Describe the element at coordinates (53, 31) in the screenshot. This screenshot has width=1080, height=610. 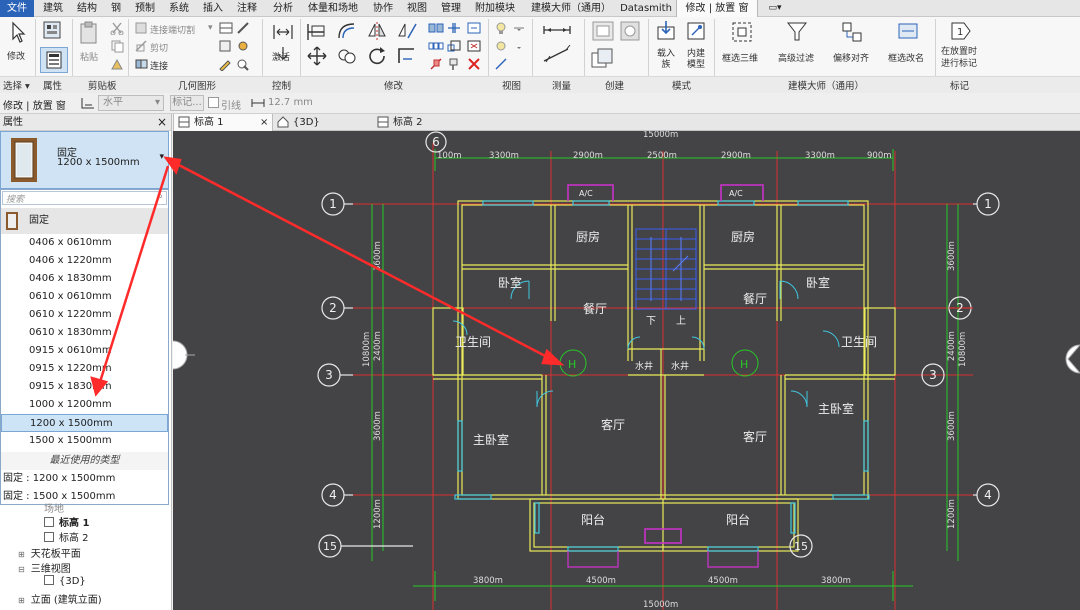
I see `type-properties-icon` at that location.